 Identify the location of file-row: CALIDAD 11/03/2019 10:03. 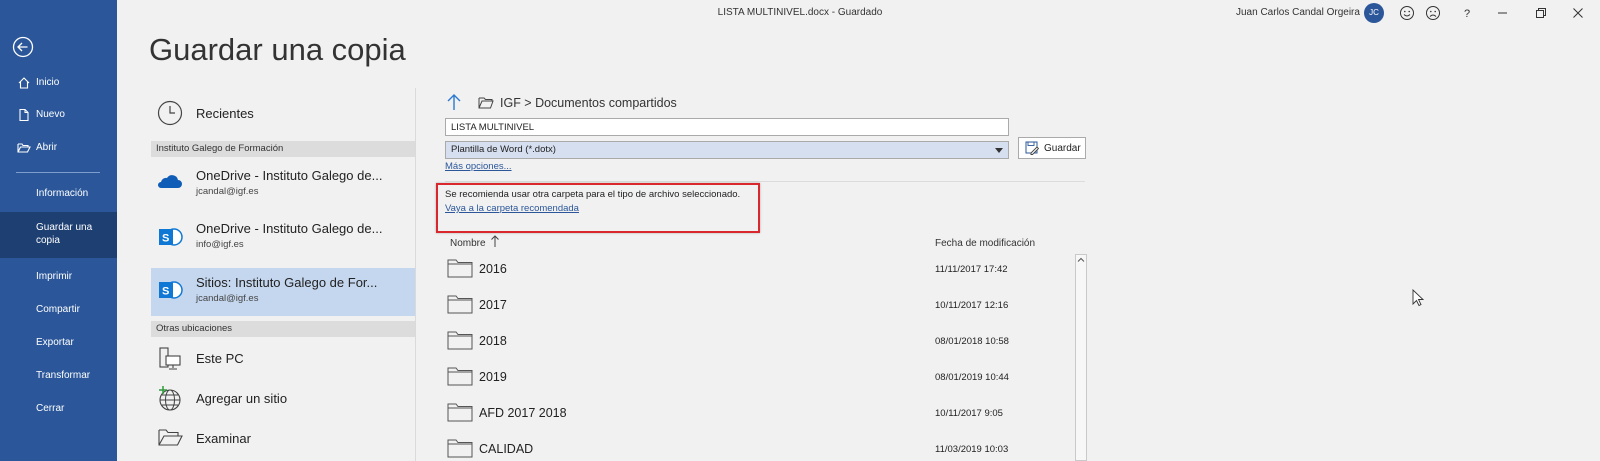
(755, 446).